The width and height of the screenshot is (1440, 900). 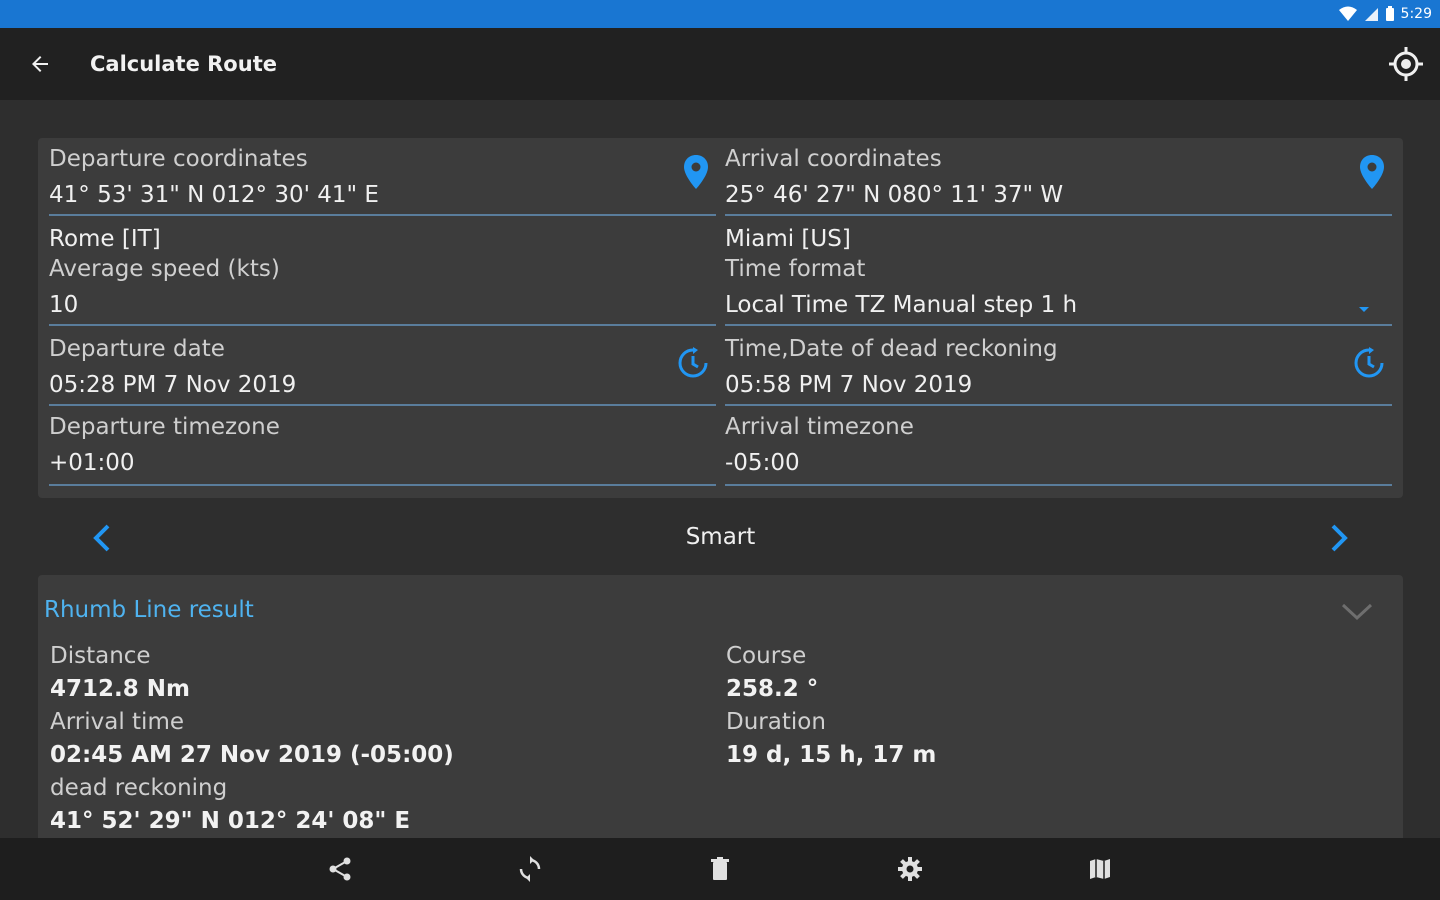 I want to click on next-mode-button, so click(x=1338, y=538).